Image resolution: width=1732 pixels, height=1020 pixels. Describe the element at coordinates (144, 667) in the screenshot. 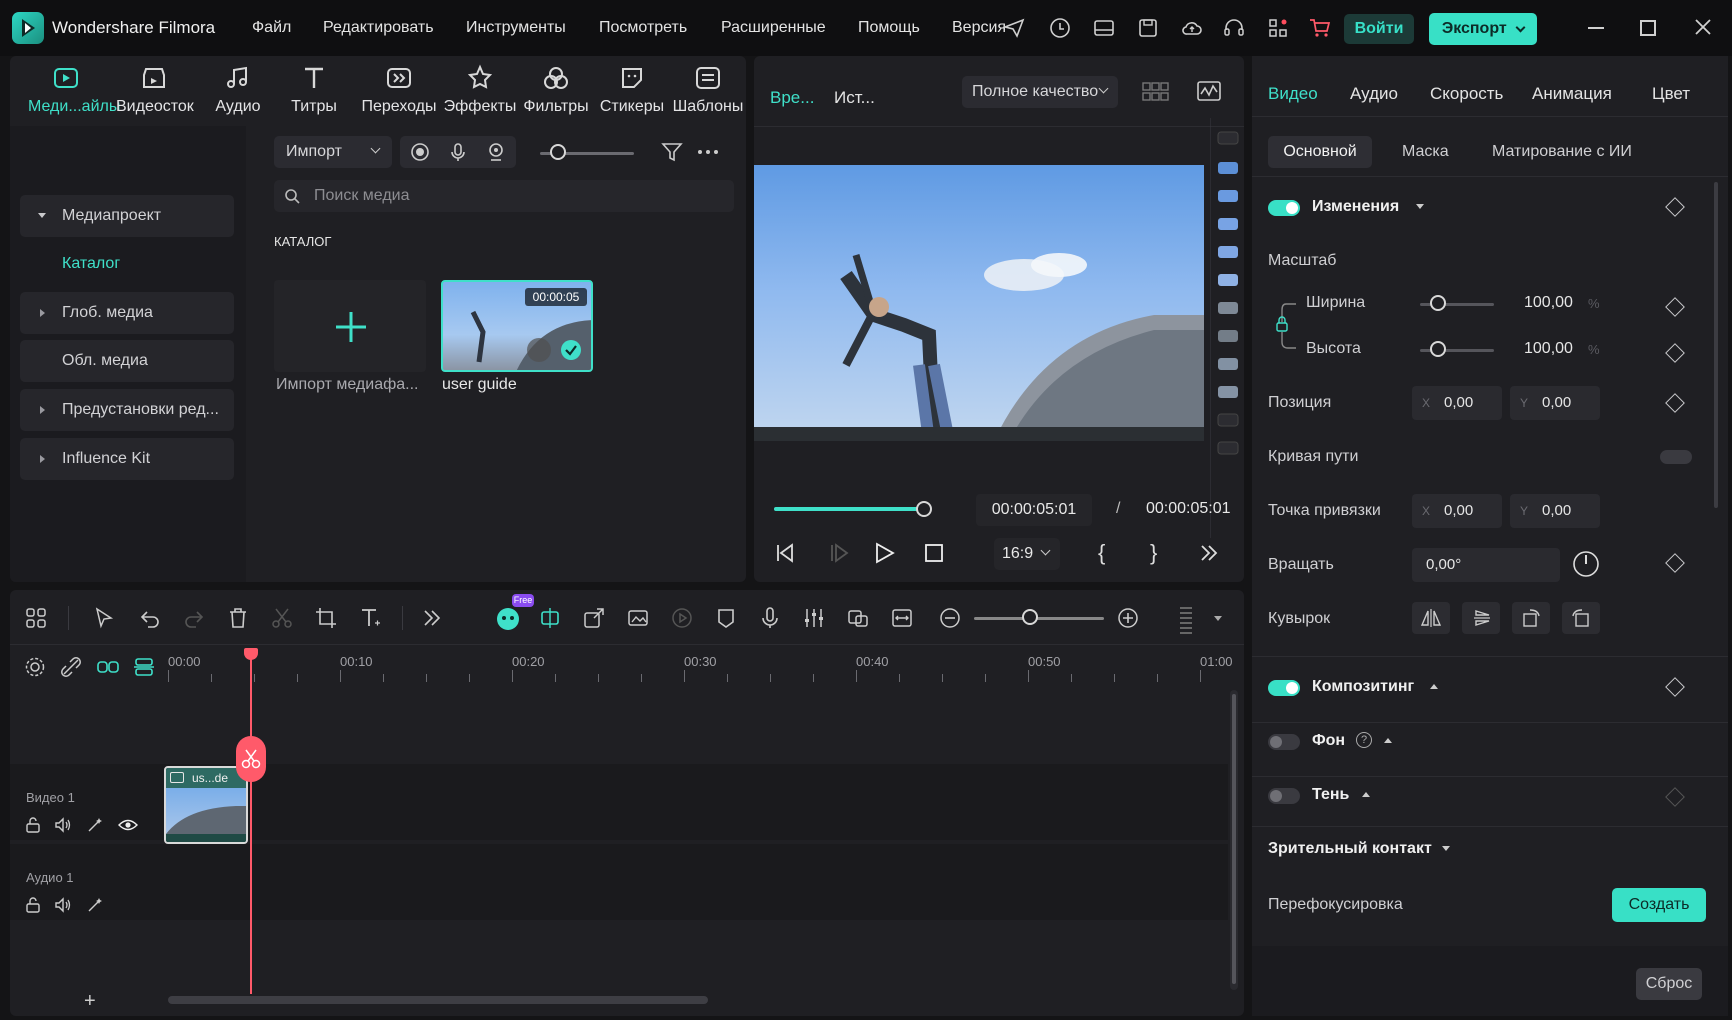

I see `snap-icon` at that location.